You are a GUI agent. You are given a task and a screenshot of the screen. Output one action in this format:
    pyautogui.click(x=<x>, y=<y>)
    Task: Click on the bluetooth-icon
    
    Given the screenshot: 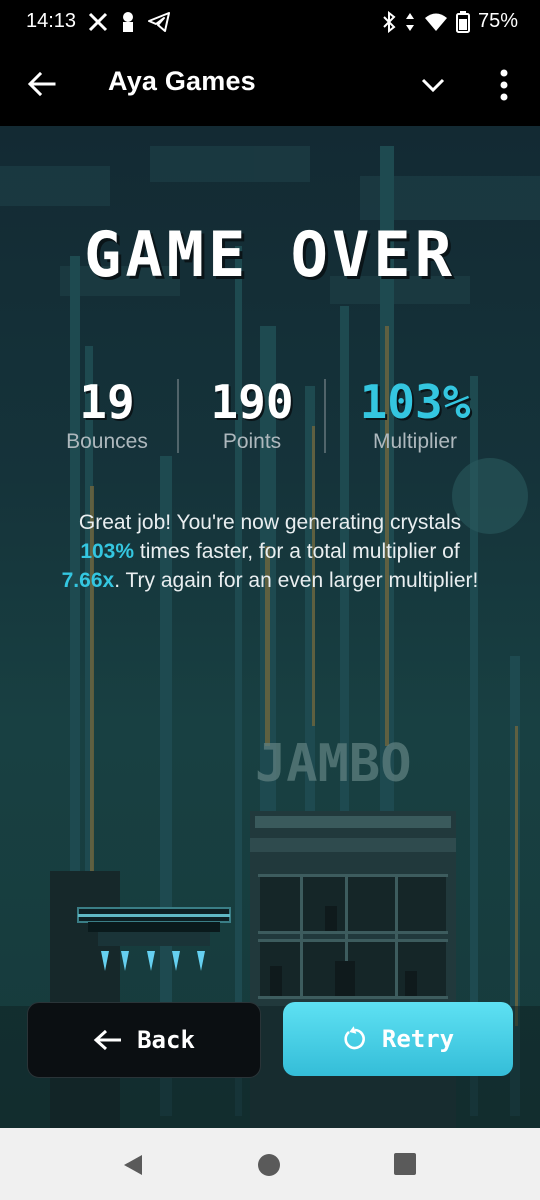 What is the action you would take?
    pyautogui.click(x=389, y=21)
    